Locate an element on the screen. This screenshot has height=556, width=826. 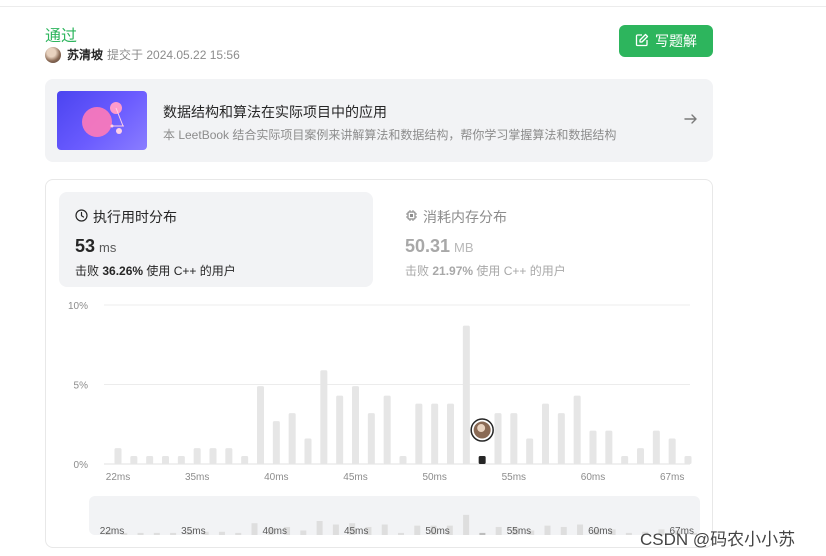
overview-tick-label: 22ms is located at coordinates (112, 531).